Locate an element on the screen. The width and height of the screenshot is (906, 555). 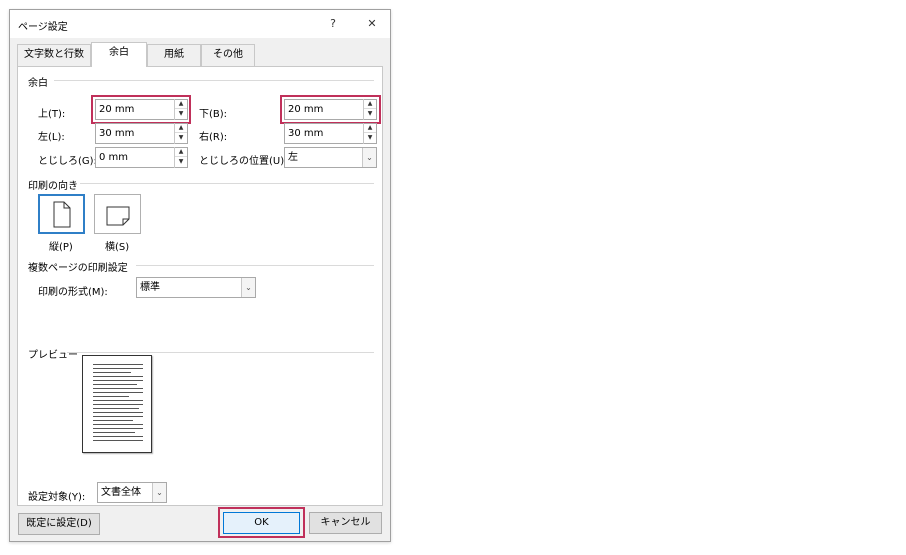
apply-to-select: 文書全体 ⌄ is located at coordinates (132, 492).